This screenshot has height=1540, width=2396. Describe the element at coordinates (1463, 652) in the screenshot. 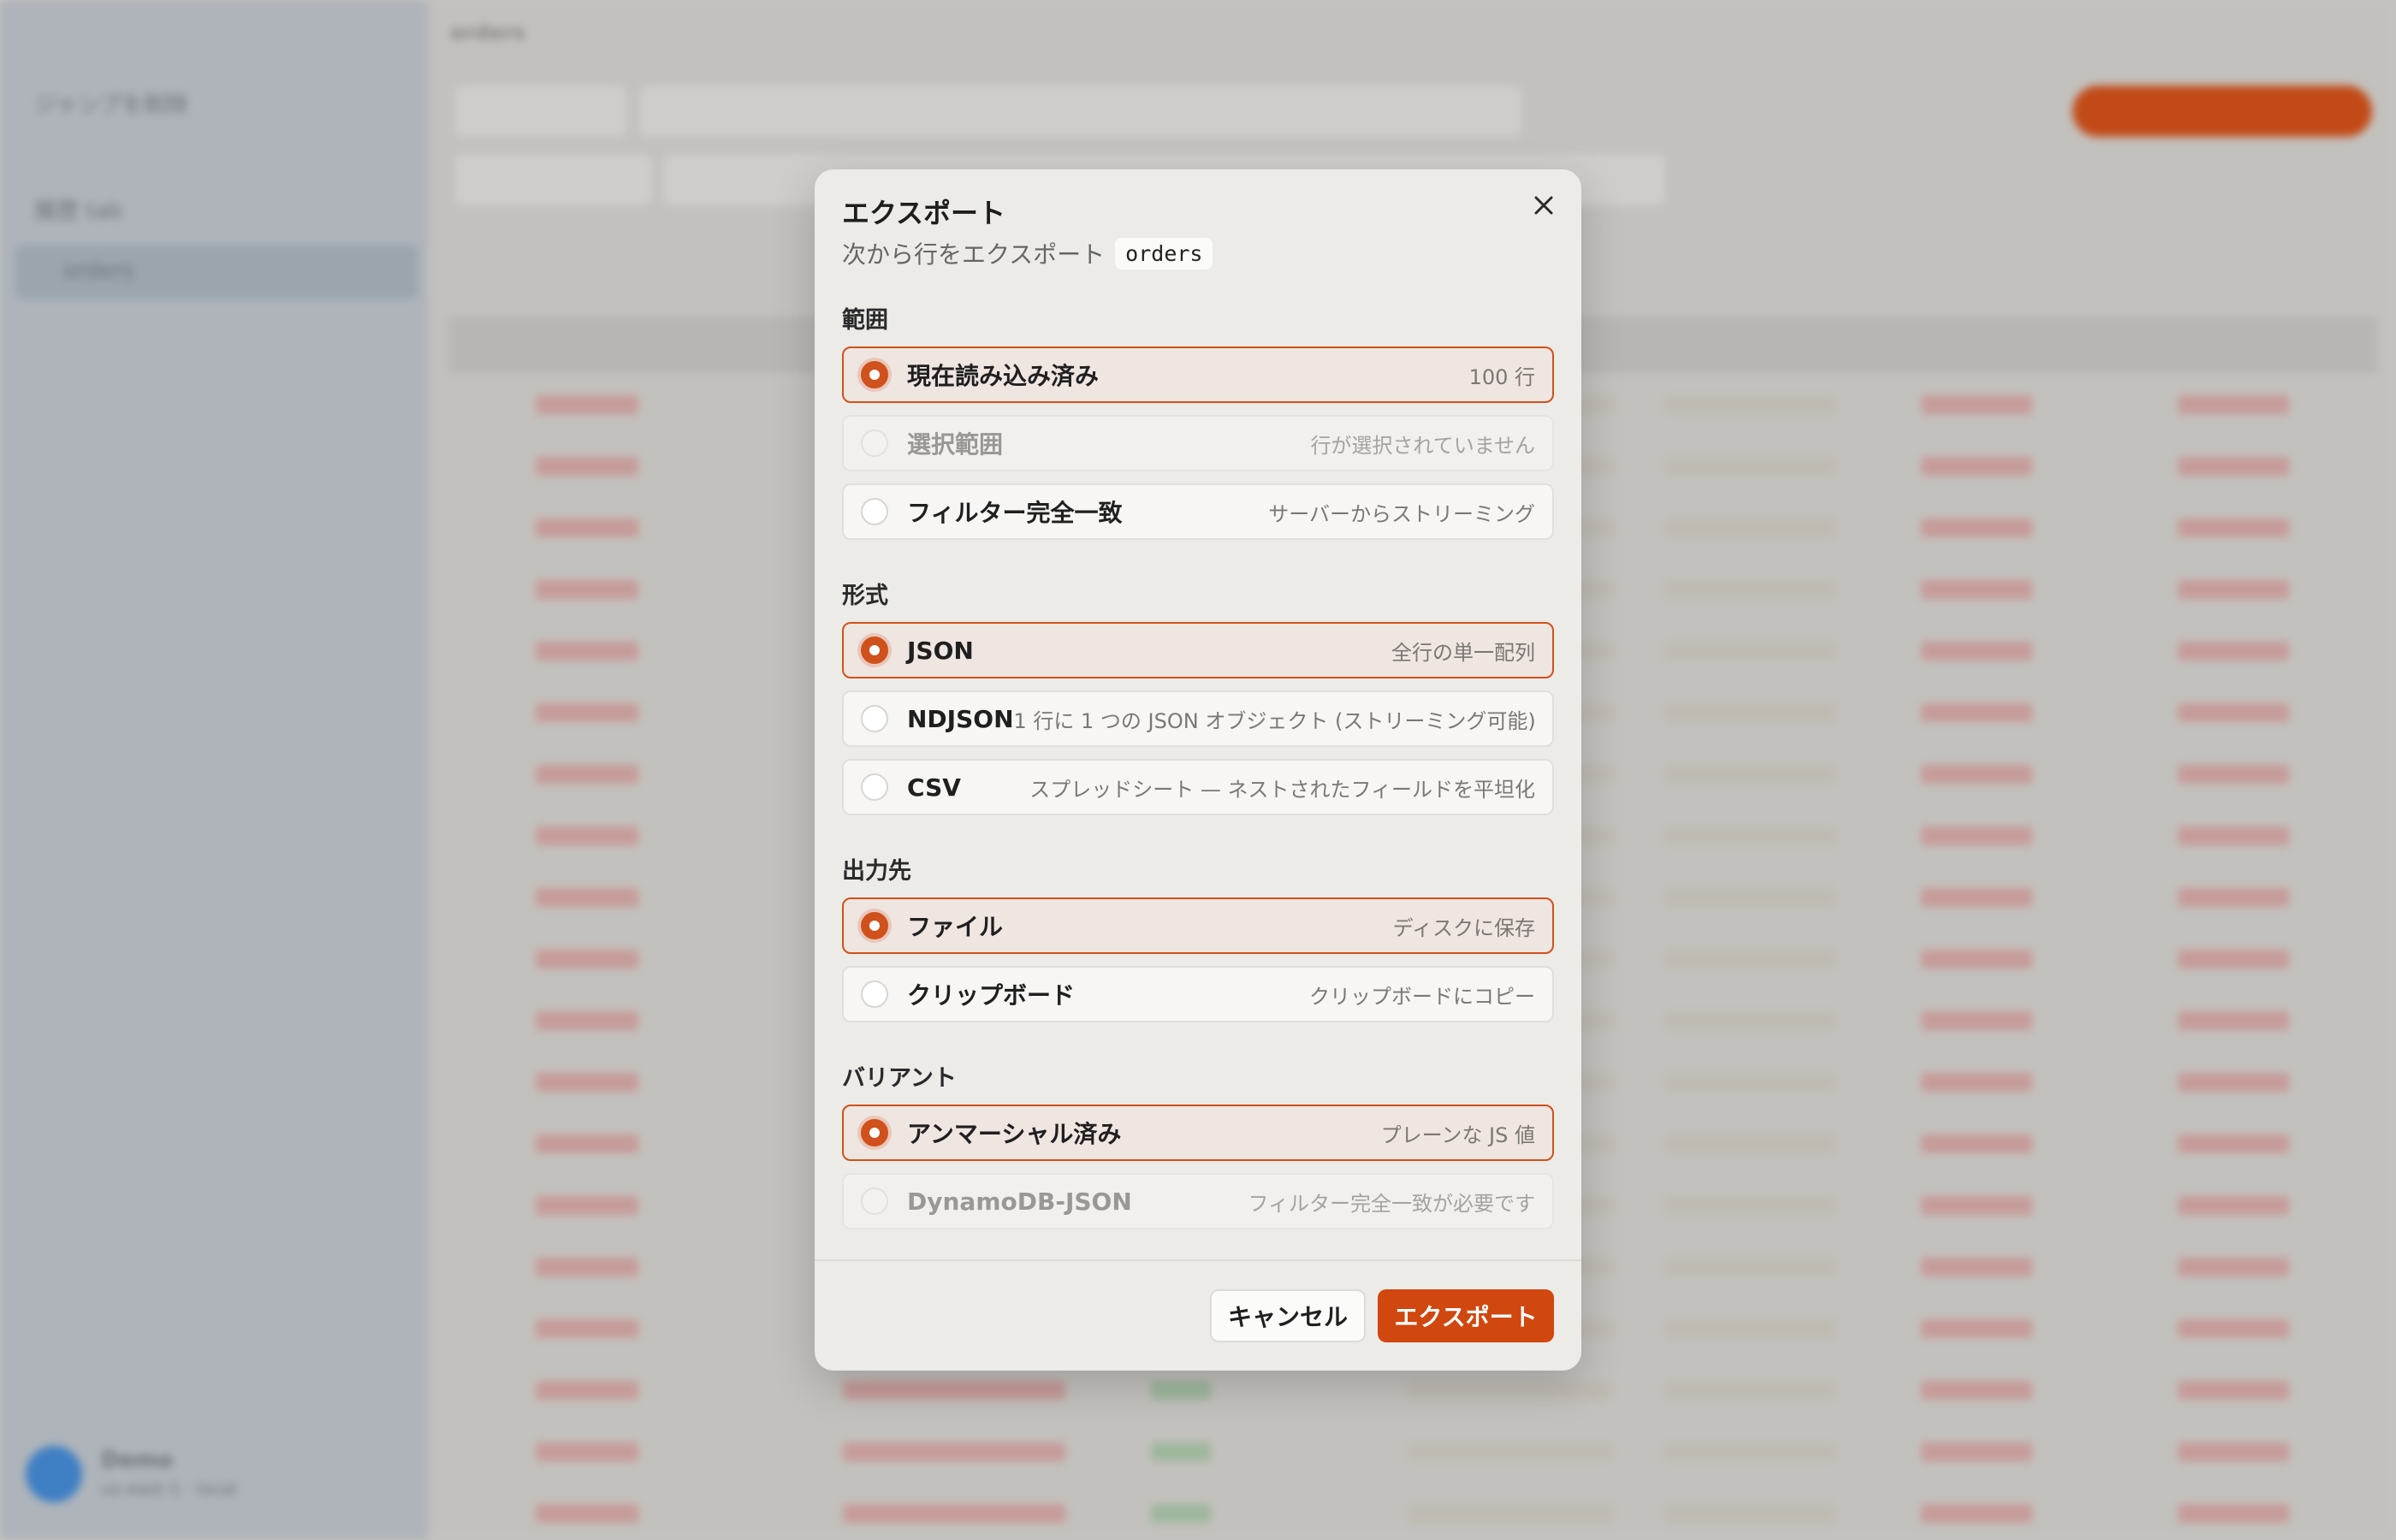

I see `option-description: 全行の単一配列` at that location.